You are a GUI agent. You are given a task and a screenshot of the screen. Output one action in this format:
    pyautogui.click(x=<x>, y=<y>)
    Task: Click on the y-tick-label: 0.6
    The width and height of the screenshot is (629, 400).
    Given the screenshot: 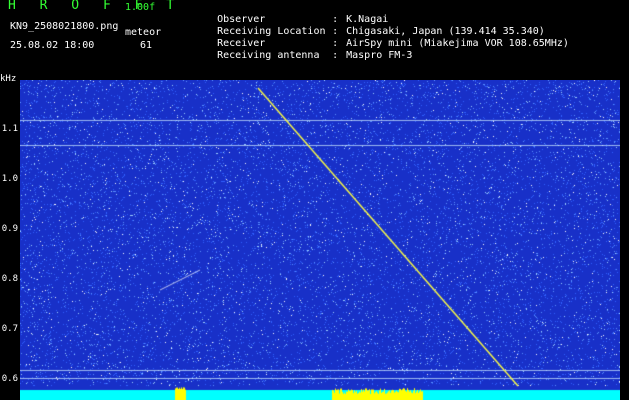 What is the action you would take?
    pyautogui.click(x=9, y=379)
    